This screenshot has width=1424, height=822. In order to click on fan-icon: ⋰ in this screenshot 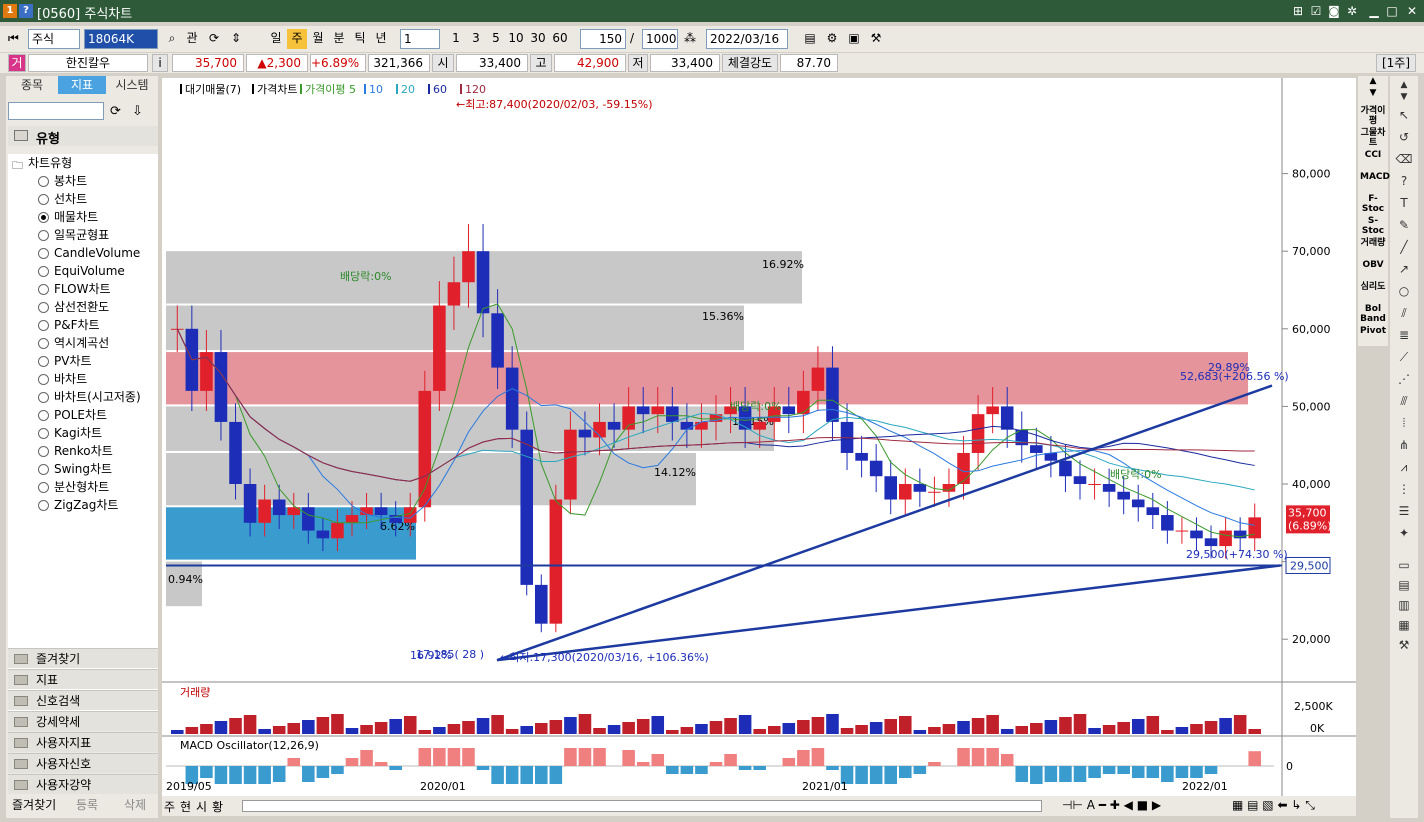, I will do `click(1404, 379)`.